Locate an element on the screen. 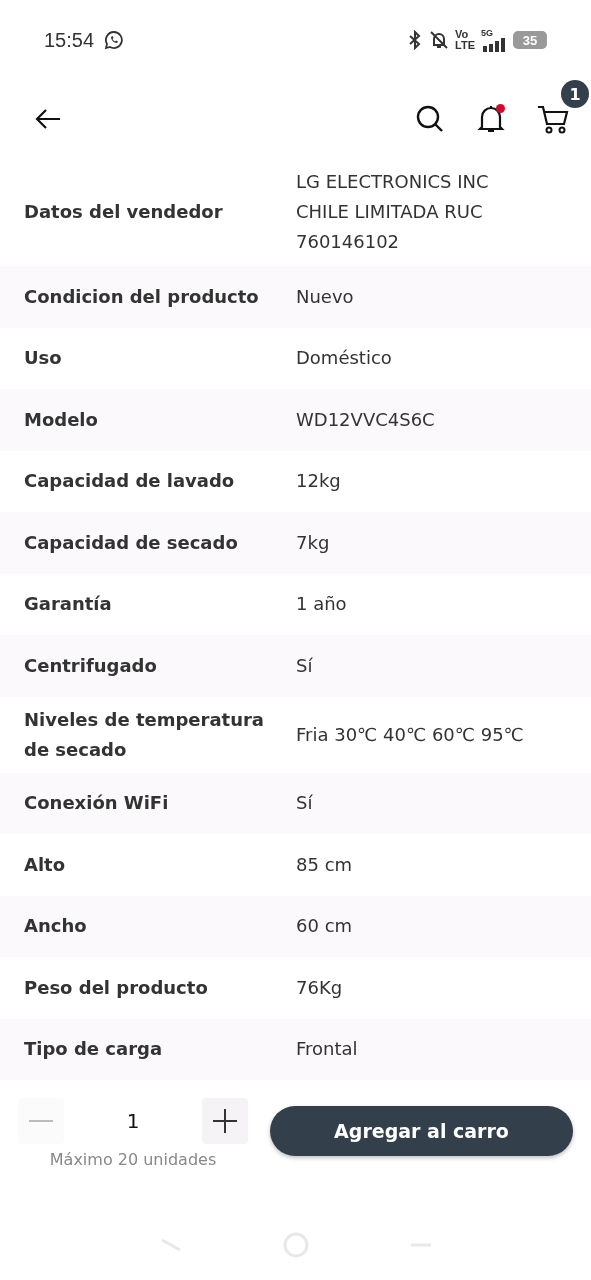 The width and height of the screenshot is (591, 1280). spec-label: Tipo de carga is located at coordinates (94, 1049).